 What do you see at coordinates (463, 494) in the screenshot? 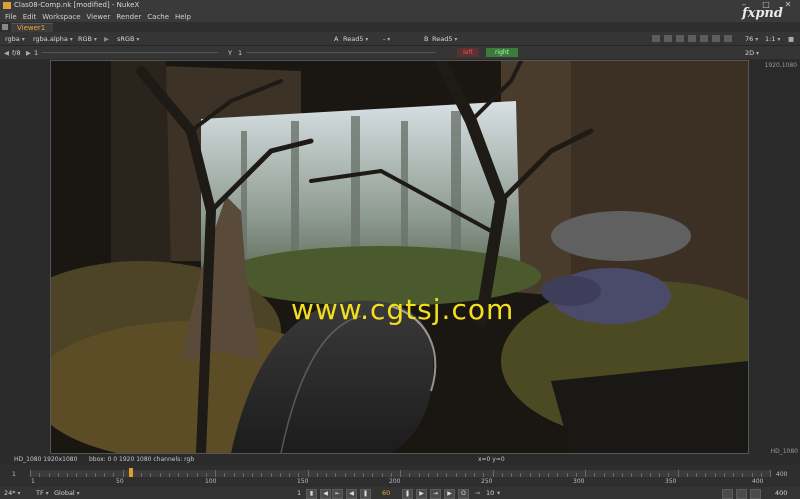
I see `out-point-icon: O` at bounding box center [463, 494].